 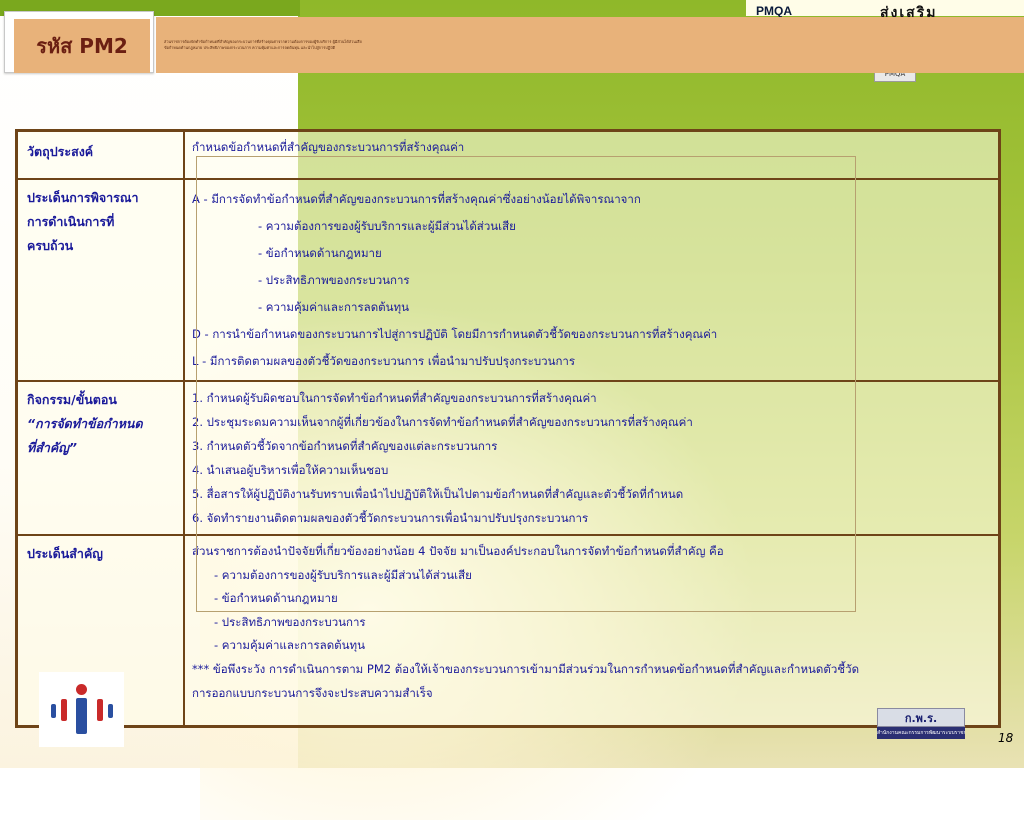 What do you see at coordinates (81, 709) in the screenshot?
I see `organization-logo-icon` at bounding box center [81, 709].